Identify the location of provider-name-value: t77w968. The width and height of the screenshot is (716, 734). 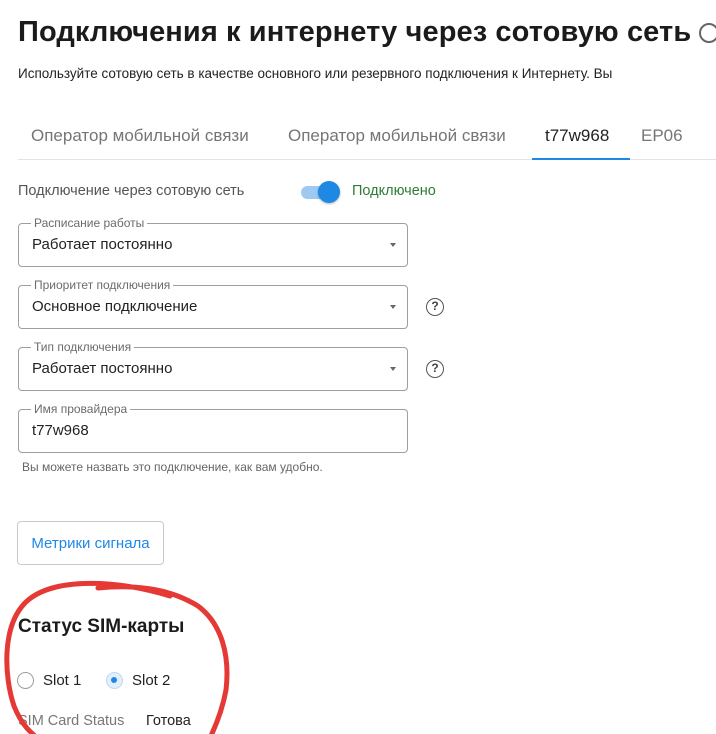
(60, 430).